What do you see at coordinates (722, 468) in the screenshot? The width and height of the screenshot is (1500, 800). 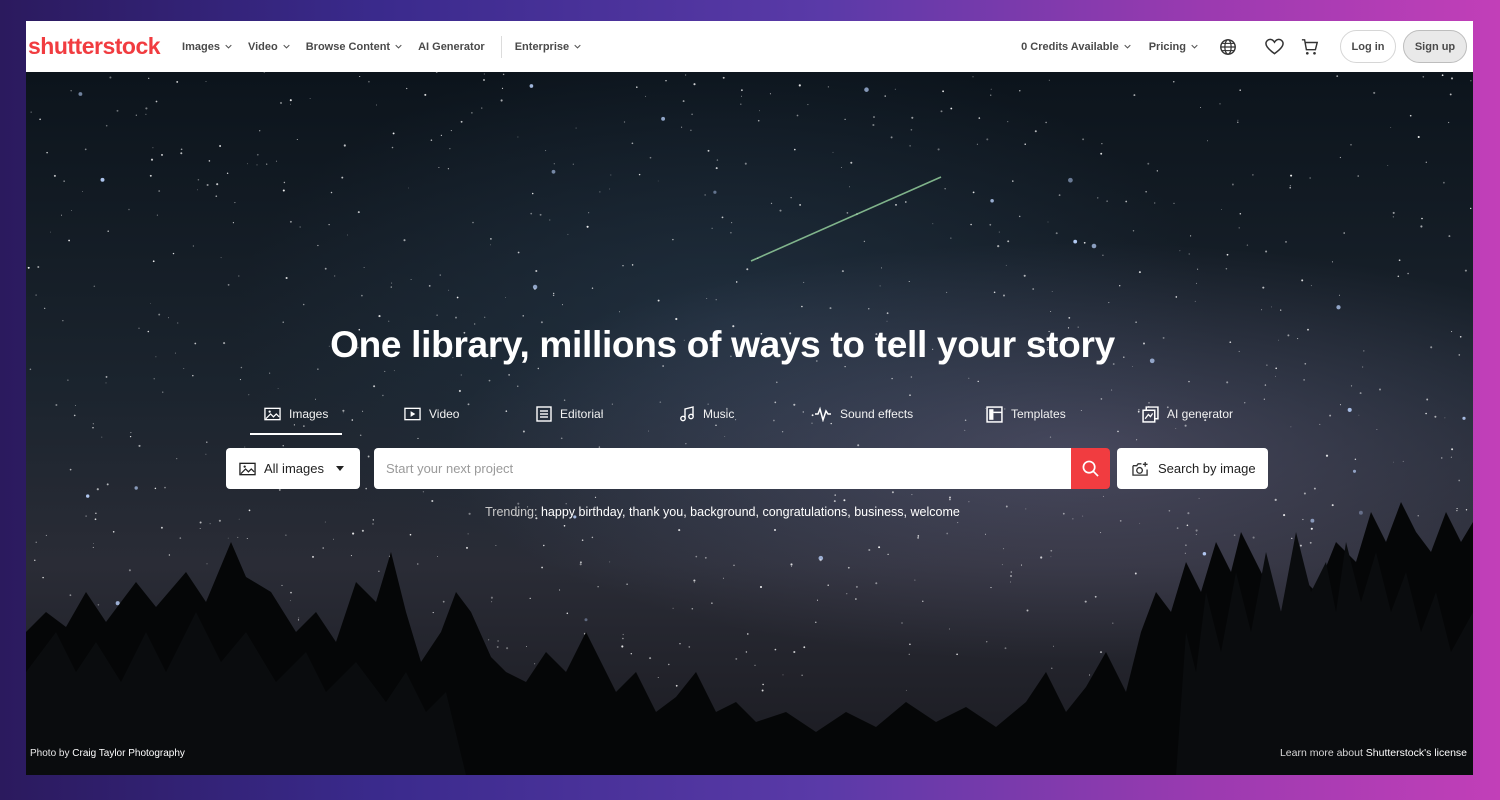 I see `search-input` at bounding box center [722, 468].